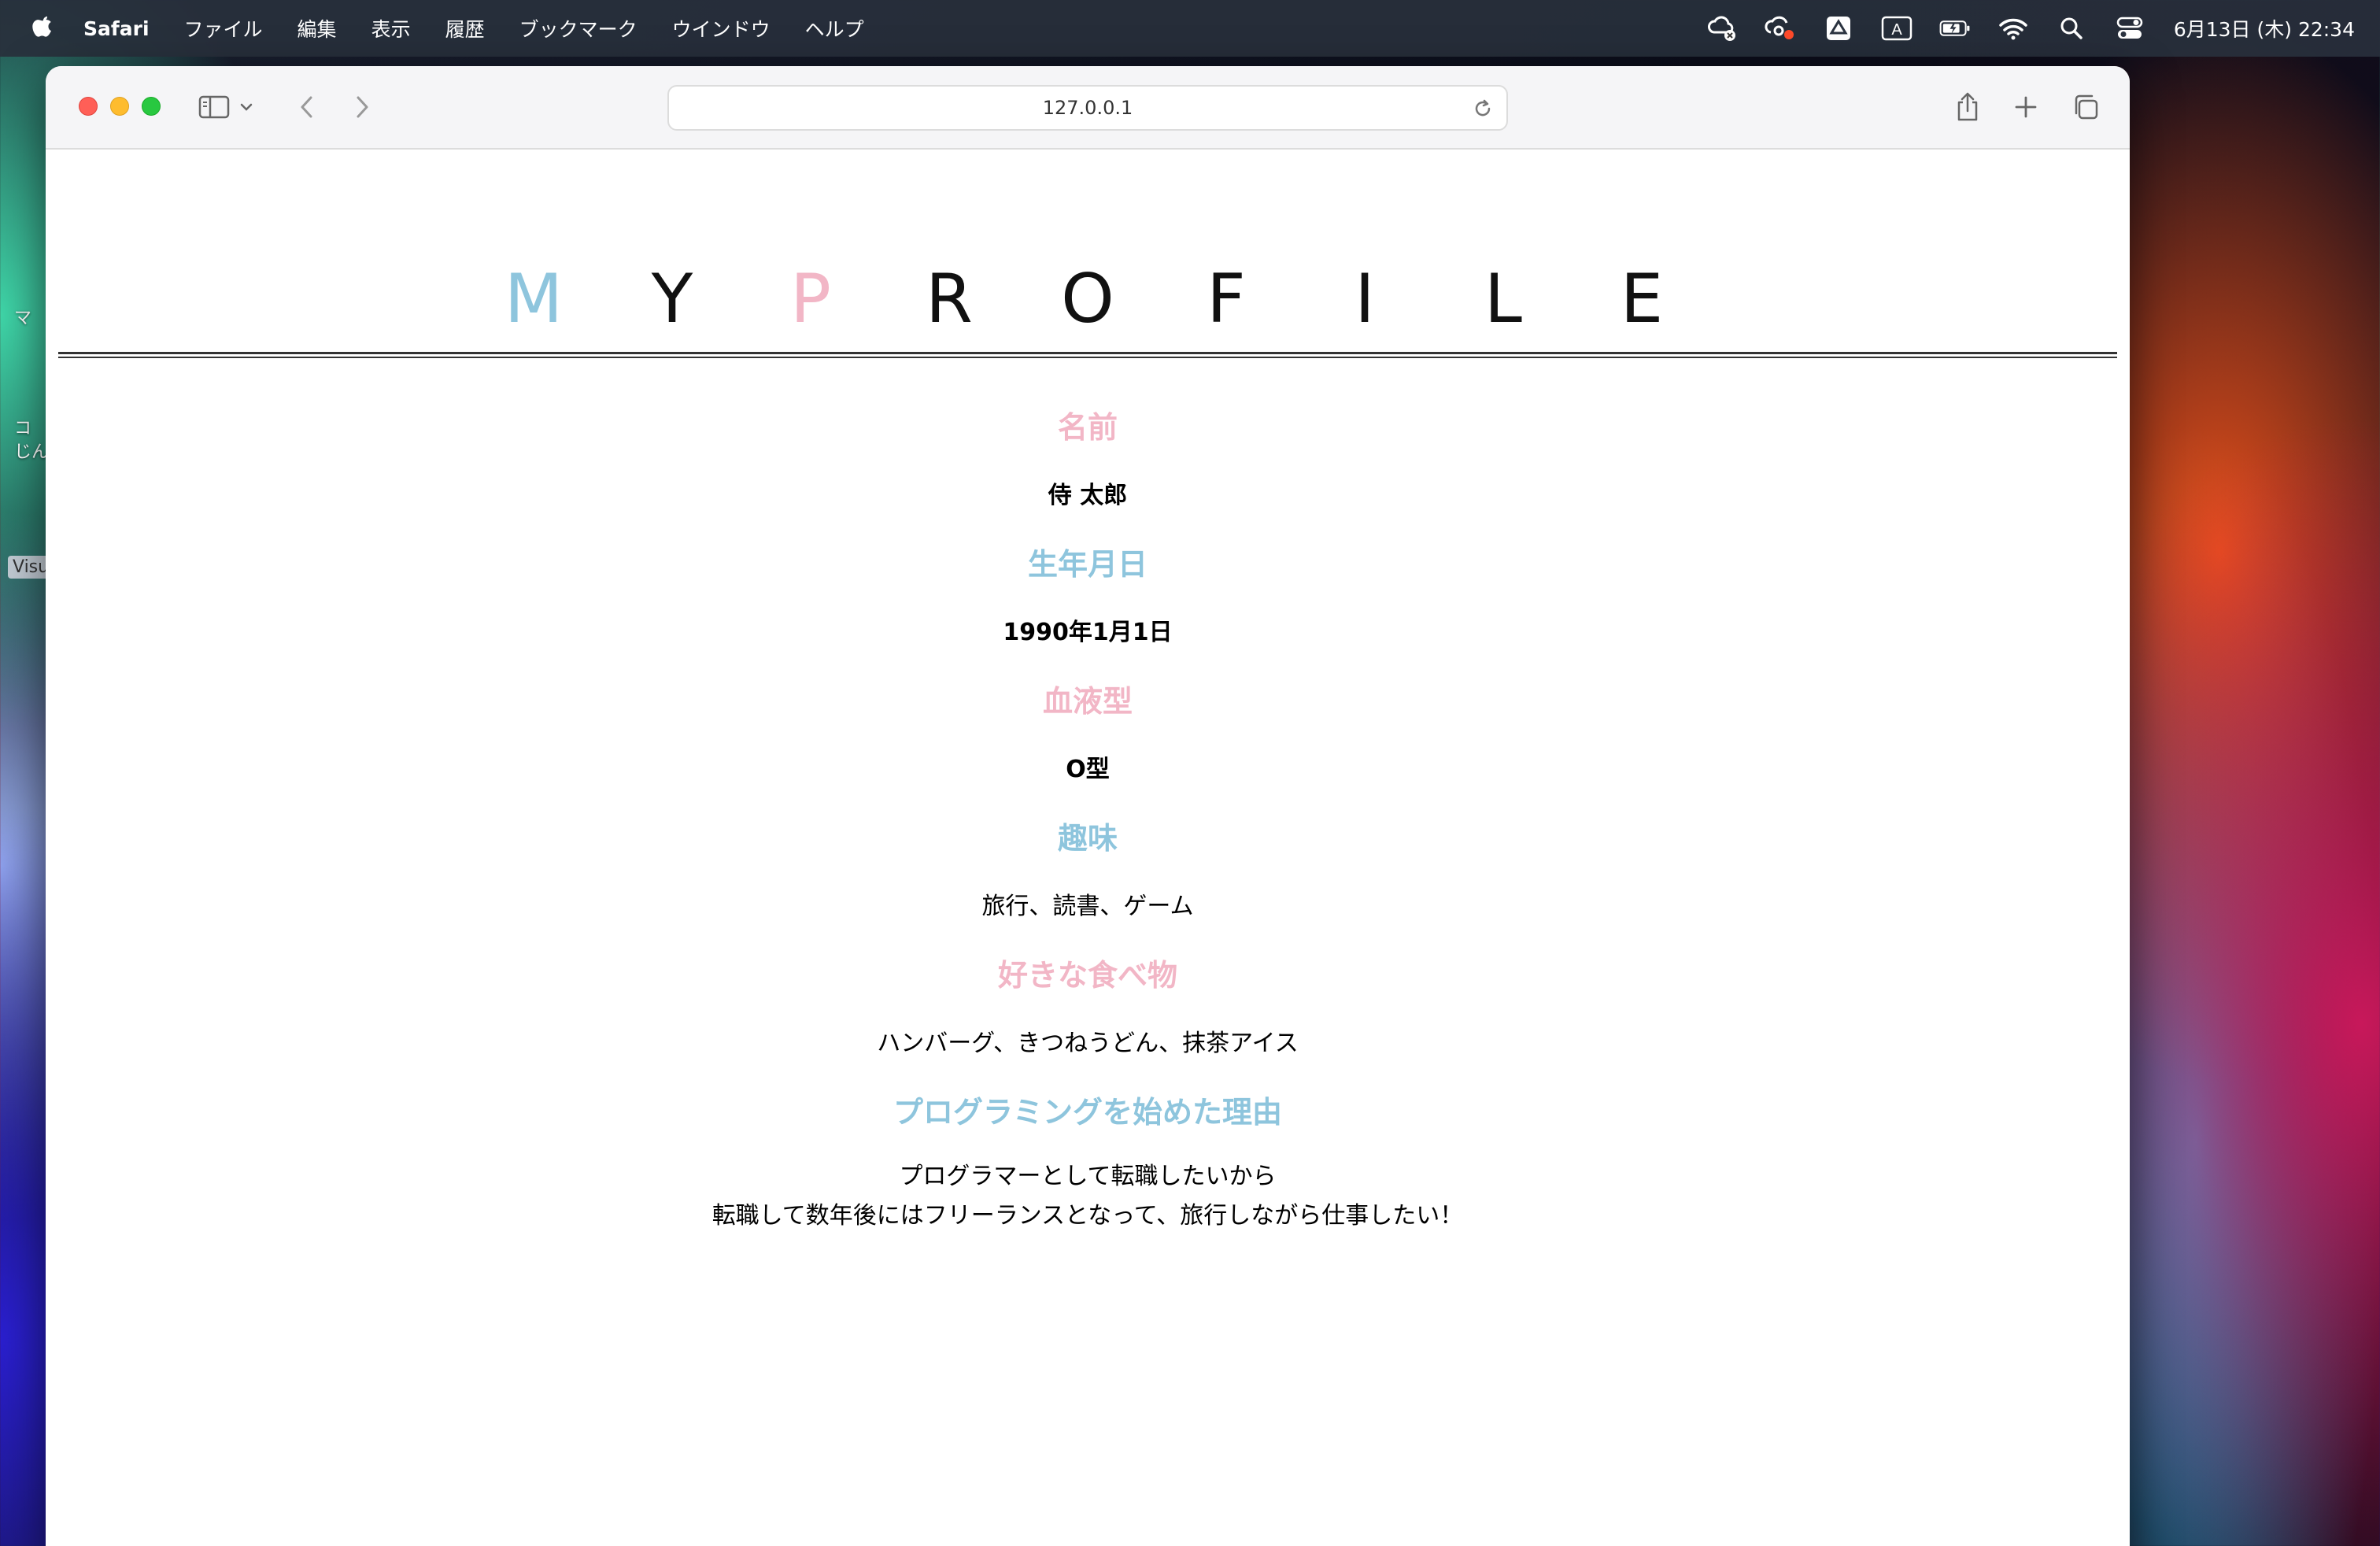 This screenshot has height=1546, width=2380. What do you see at coordinates (1226, 299) in the screenshot?
I see `title-letter: F` at bounding box center [1226, 299].